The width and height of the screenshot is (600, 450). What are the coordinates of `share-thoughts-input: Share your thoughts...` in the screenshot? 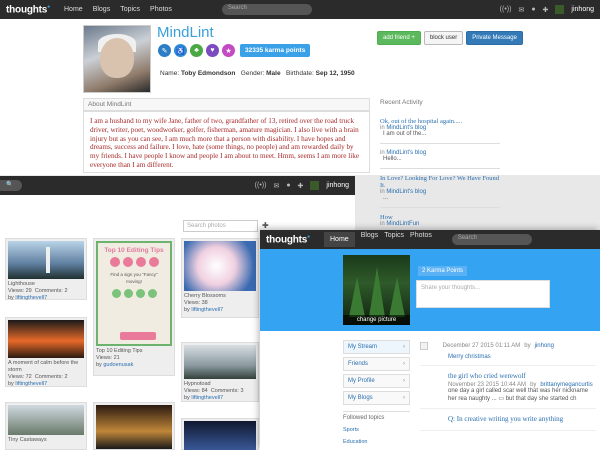 It's located at (483, 294).